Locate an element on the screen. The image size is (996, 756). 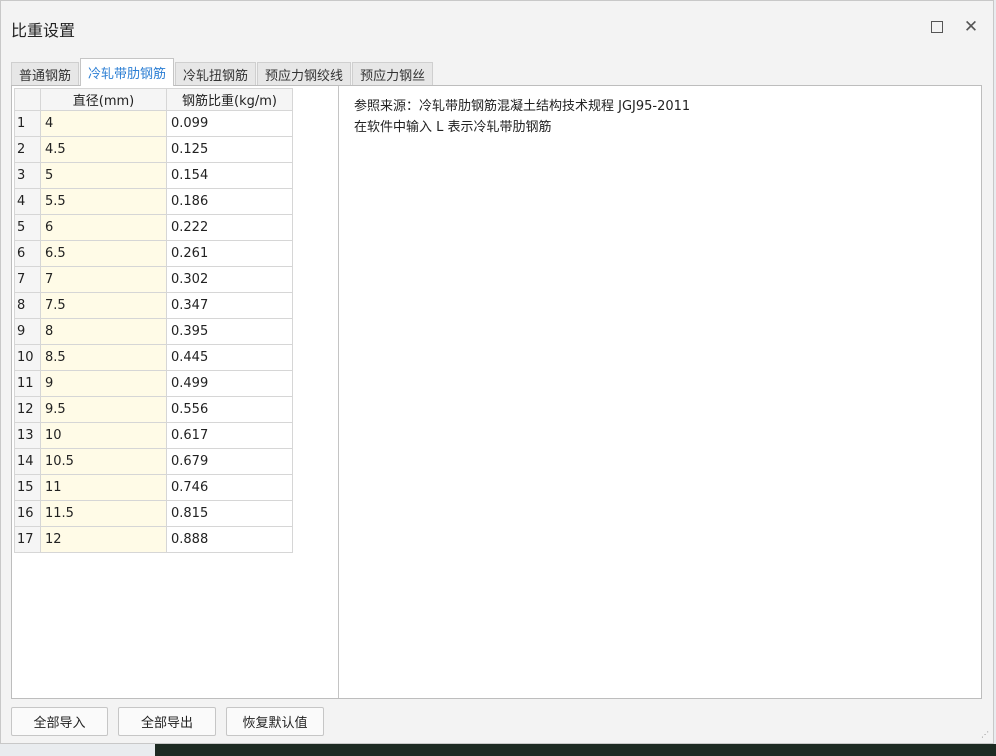
diameter-cell: 5 is located at coordinates (103, 175).